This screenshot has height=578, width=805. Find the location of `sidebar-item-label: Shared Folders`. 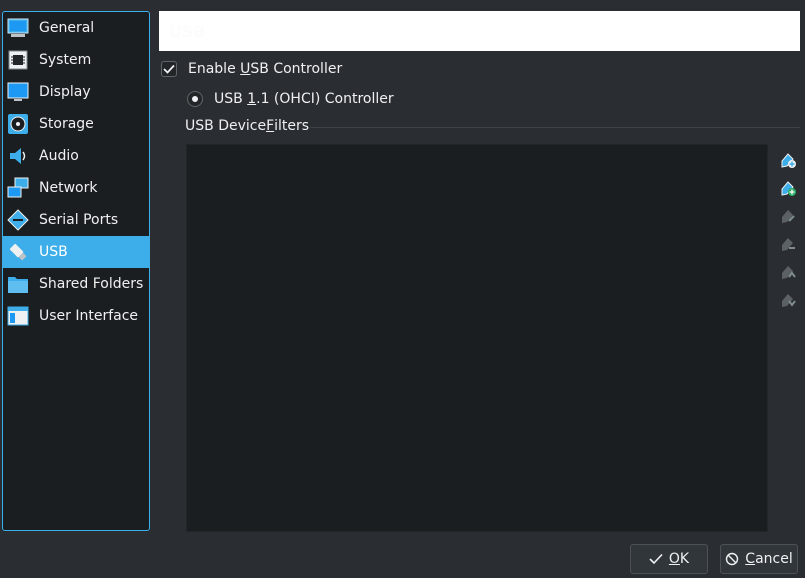

sidebar-item-label: Shared Folders is located at coordinates (91, 284).